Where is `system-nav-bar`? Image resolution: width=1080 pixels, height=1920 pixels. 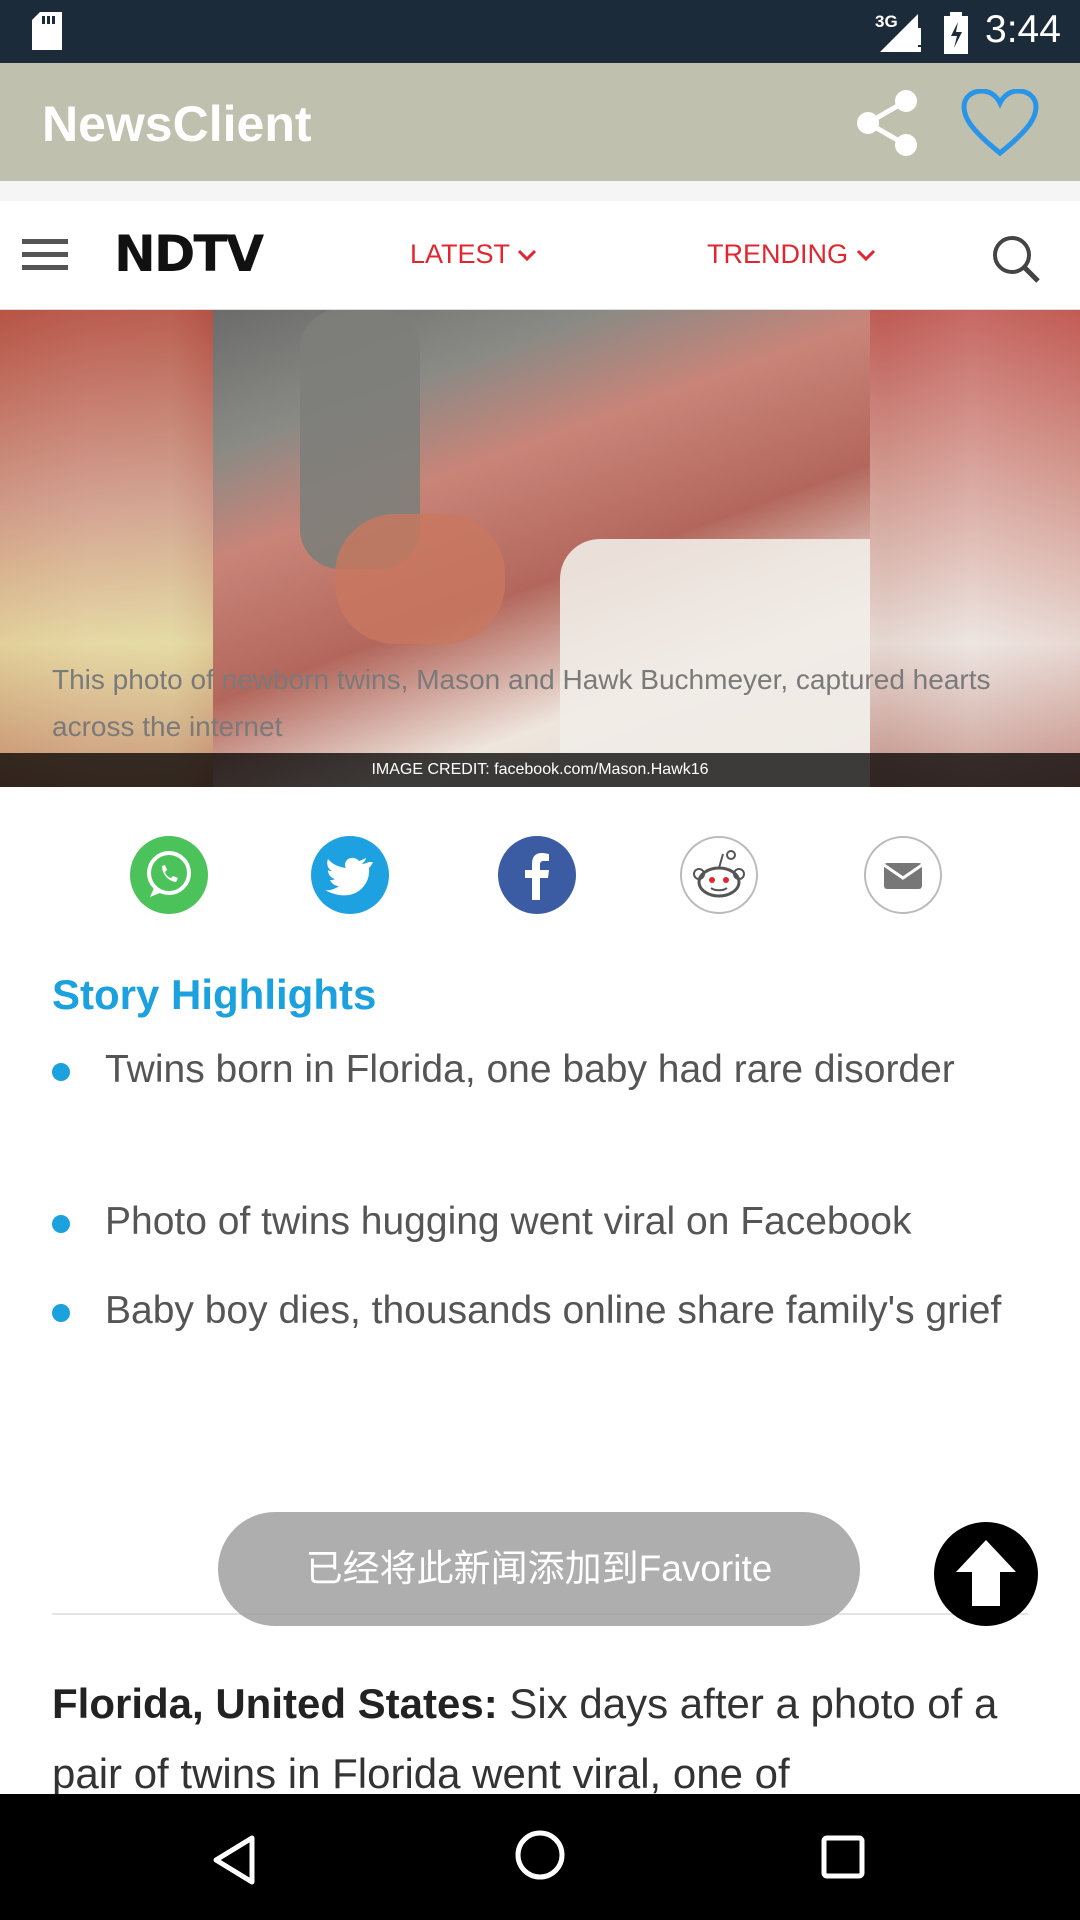 system-nav-bar is located at coordinates (540, 1857).